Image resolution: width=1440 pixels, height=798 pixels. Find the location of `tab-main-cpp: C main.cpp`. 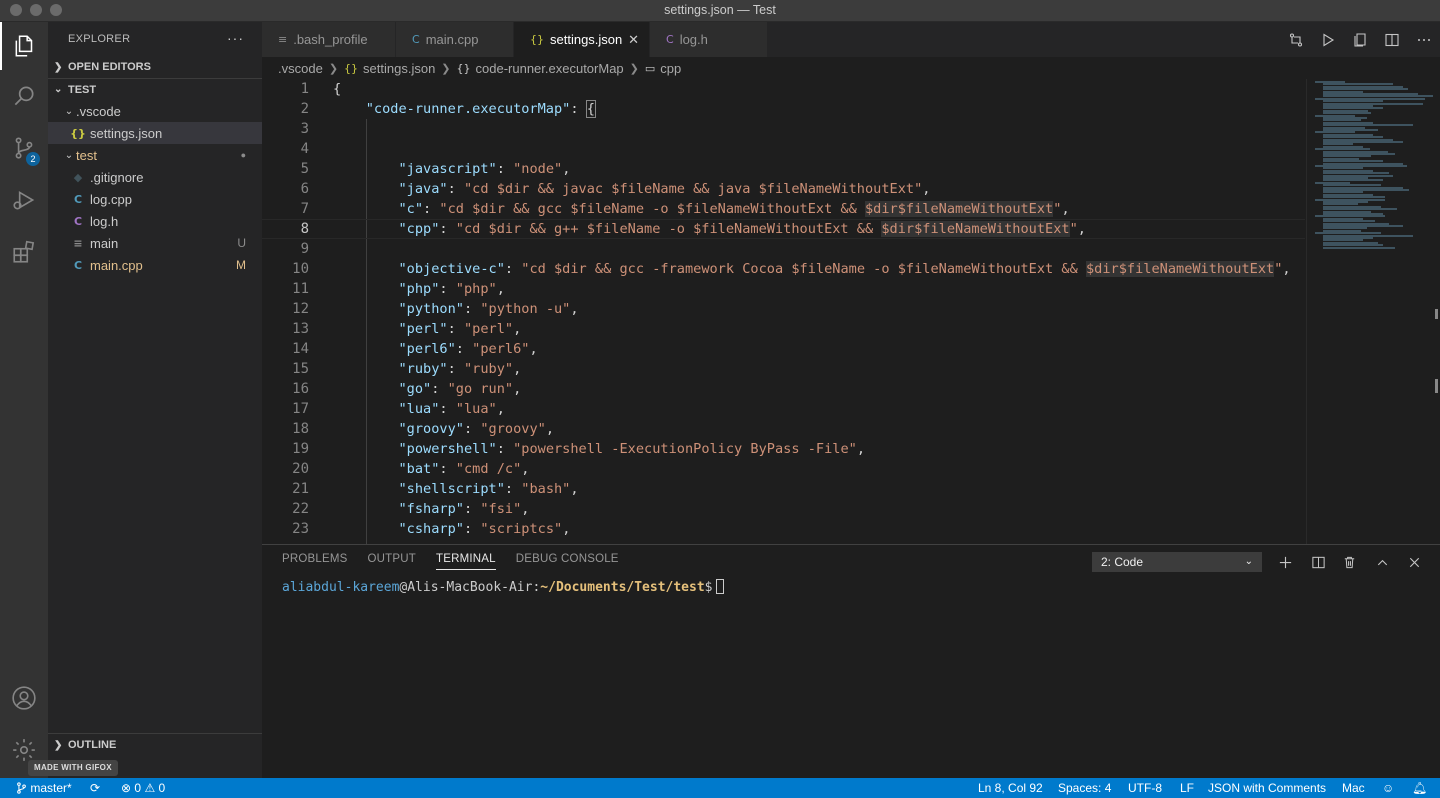

tab-main-cpp: C main.cpp is located at coordinates (455, 39).